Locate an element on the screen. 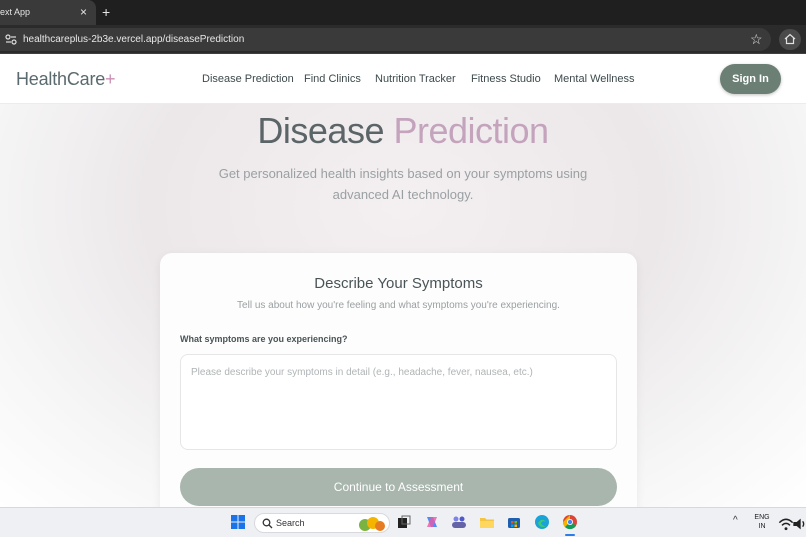  tab-title: ext App is located at coordinates (15, 12).